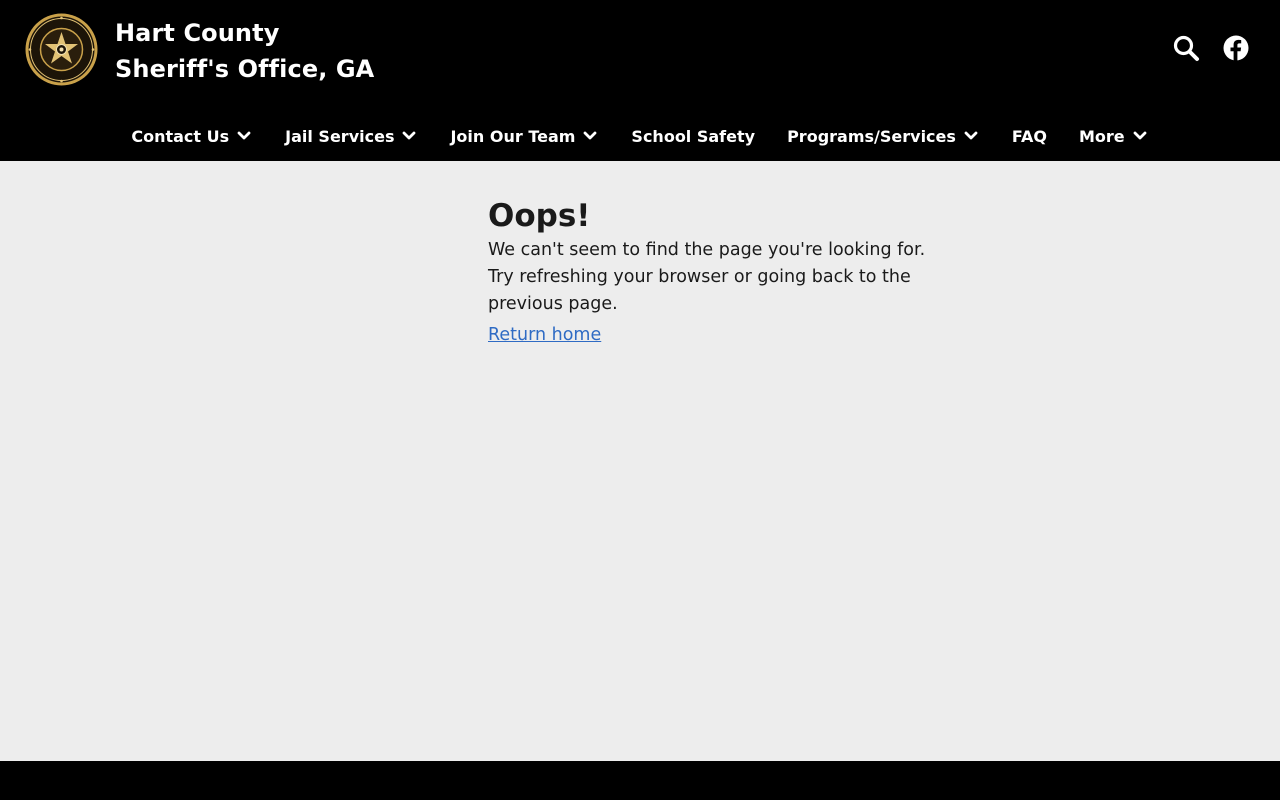  I want to click on nav-item-join-our-team: Join Our Team, so click(524, 136).